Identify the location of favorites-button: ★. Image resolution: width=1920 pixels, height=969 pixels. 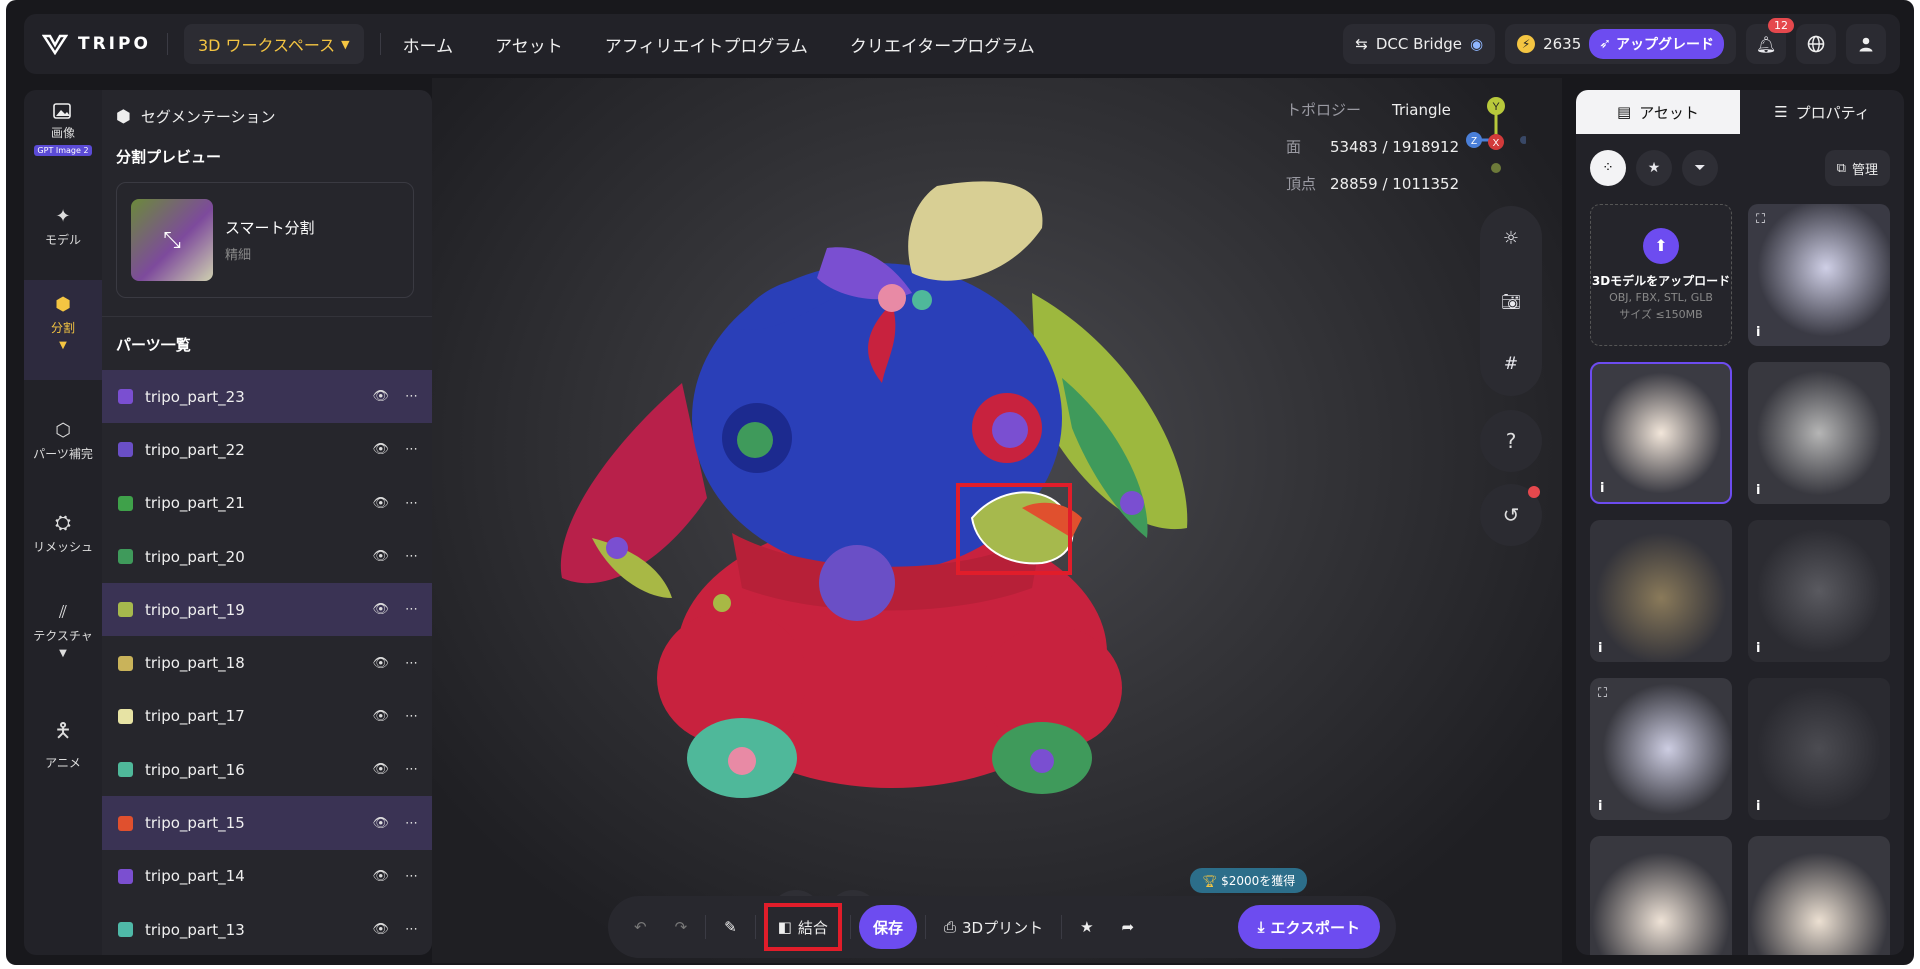
(1654, 168).